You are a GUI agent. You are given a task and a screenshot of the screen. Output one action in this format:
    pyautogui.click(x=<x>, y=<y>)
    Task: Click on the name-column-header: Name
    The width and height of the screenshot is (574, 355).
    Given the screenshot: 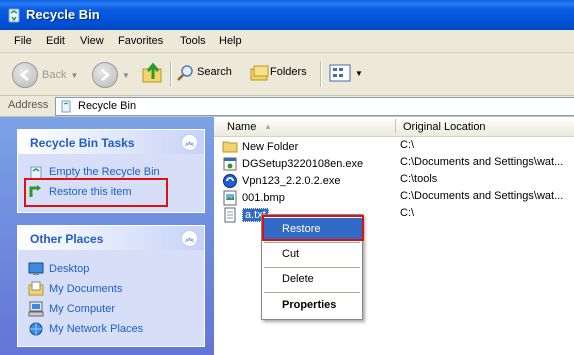 What is the action you would take?
    pyautogui.click(x=241, y=127)
    